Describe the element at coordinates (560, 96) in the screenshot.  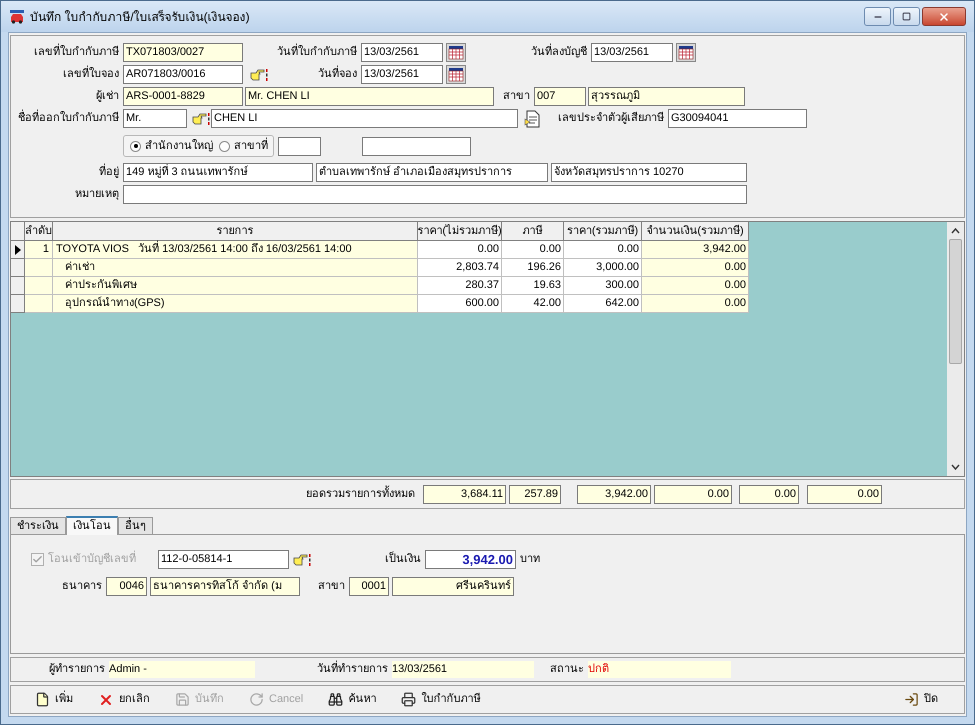
I see `input-field: 007` at that location.